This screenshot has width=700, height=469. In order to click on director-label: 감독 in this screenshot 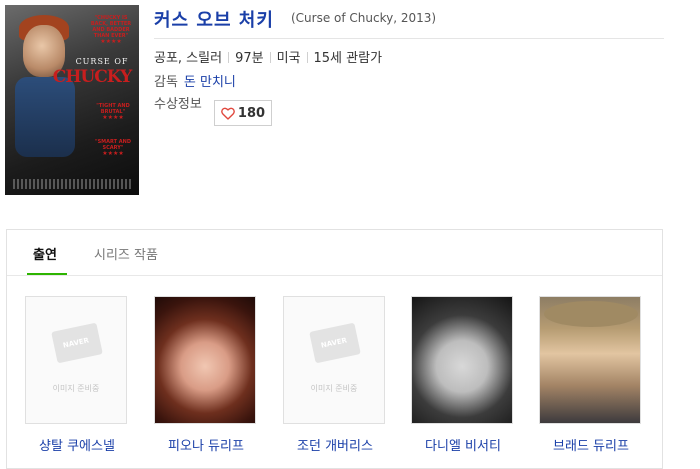, I will do `click(166, 82)`.